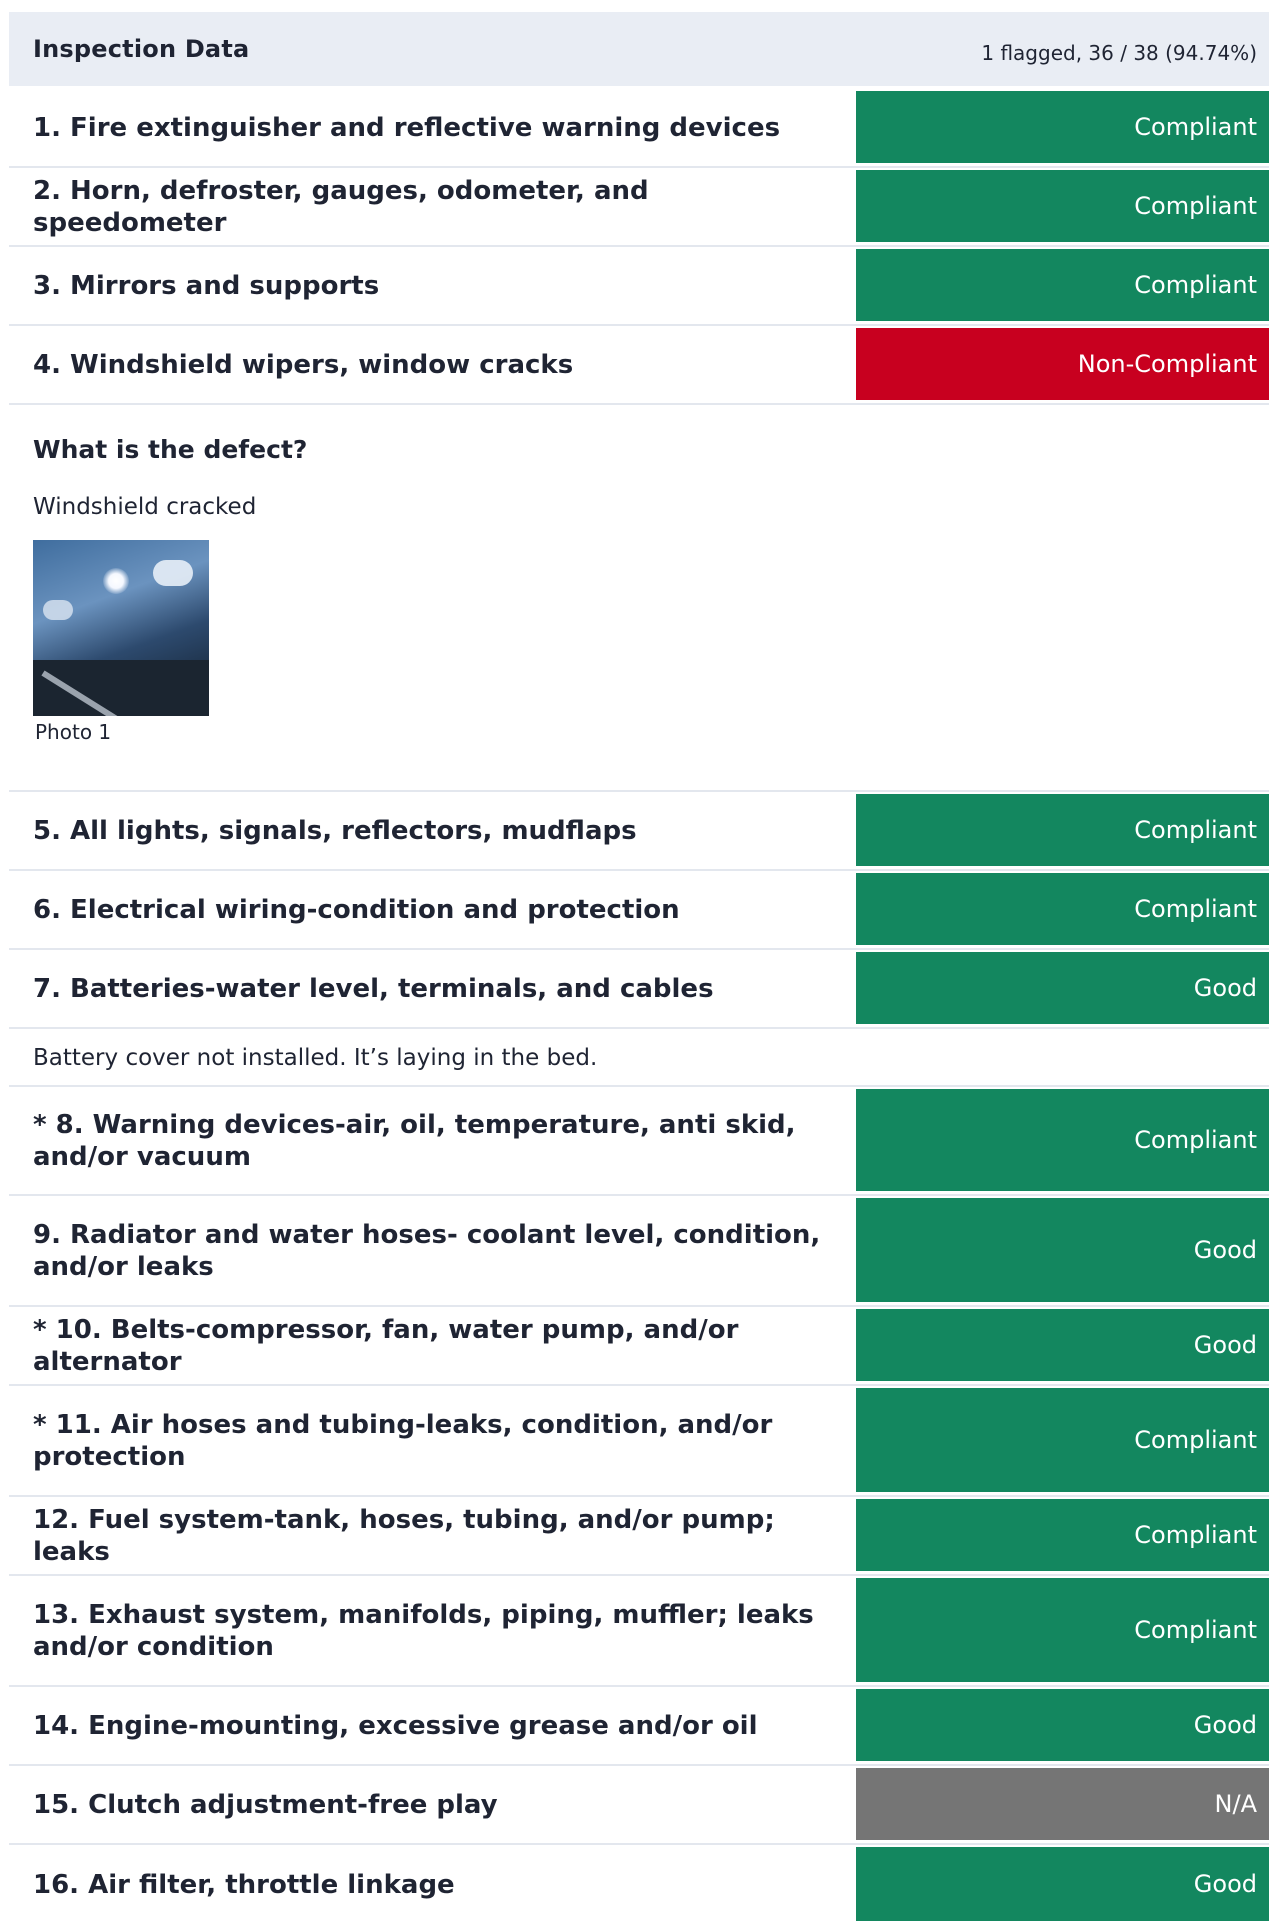 The width and height of the screenshot is (1269, 1924). Describe the element at coordinates (1062, 364) in the screenshot. I see `status-badge: Non-Compliant` at that location.